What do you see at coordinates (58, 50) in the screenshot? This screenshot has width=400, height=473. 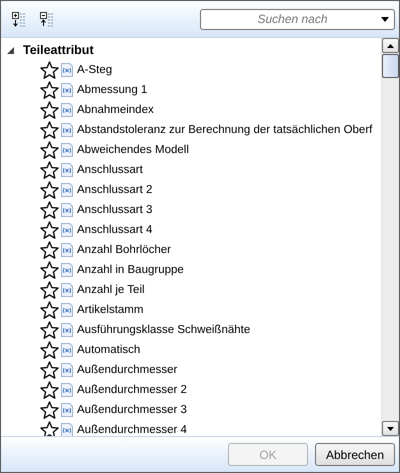 I see `tree-group-label: Teileattribut` at bounding box center [58, 50].